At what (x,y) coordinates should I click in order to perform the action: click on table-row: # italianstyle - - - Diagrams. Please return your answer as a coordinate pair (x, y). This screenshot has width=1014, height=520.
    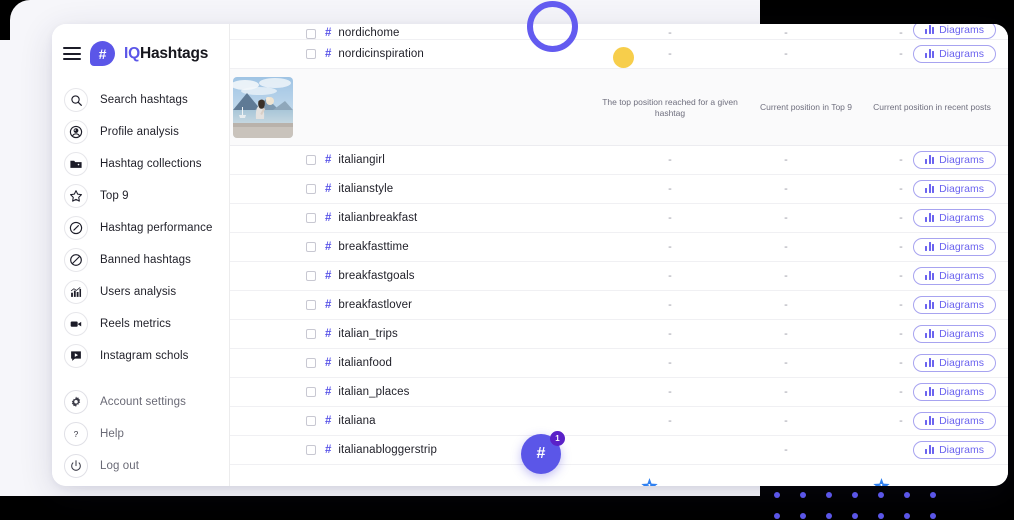
    Looking at the image, I should click on (619, 189).